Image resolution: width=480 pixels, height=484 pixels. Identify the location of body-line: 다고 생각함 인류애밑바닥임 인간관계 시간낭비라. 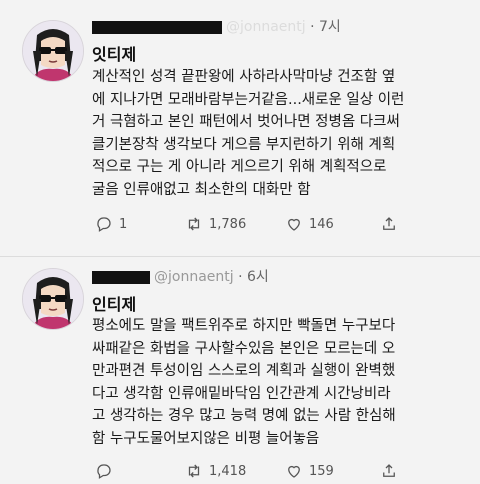
(241, 393).